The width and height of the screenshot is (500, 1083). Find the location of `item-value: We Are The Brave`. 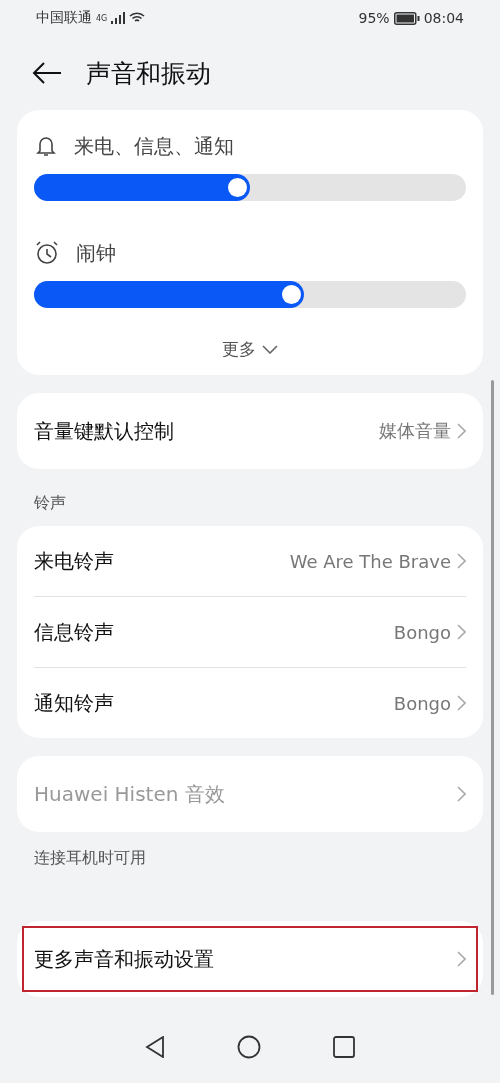

item-value: We Are The Brave is located at coordinates (370, 561).